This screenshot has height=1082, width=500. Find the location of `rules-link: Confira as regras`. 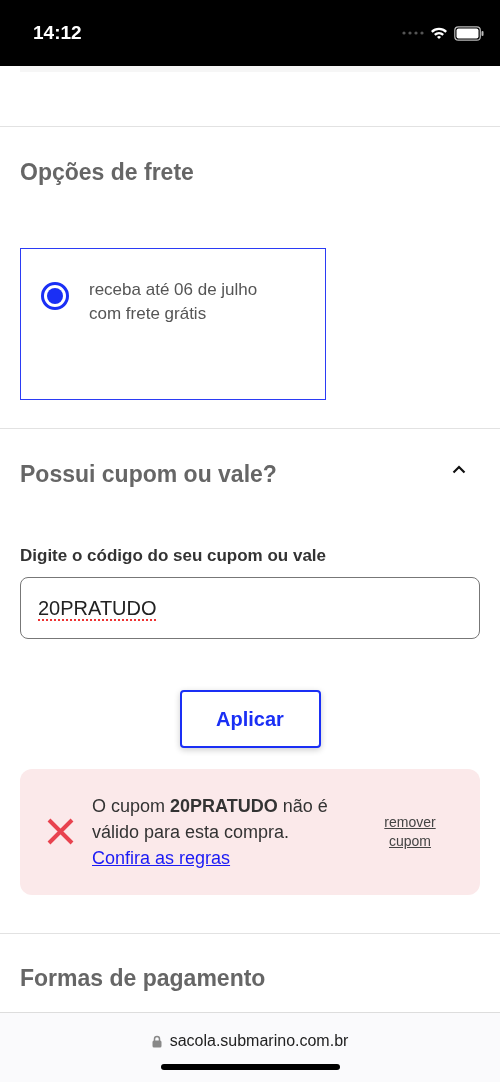

rules-link: Confira as regras is located at coordinates (161, 857).